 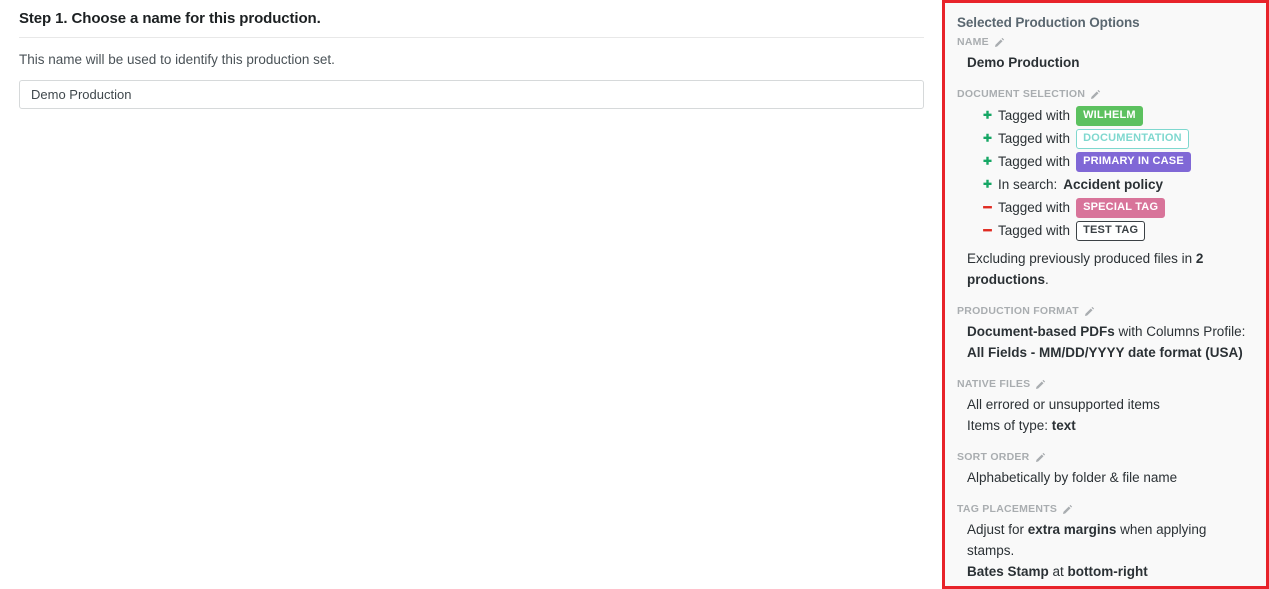 I want to click on criteria-row: In search: Accident policy, so click(x=1116, y=184).